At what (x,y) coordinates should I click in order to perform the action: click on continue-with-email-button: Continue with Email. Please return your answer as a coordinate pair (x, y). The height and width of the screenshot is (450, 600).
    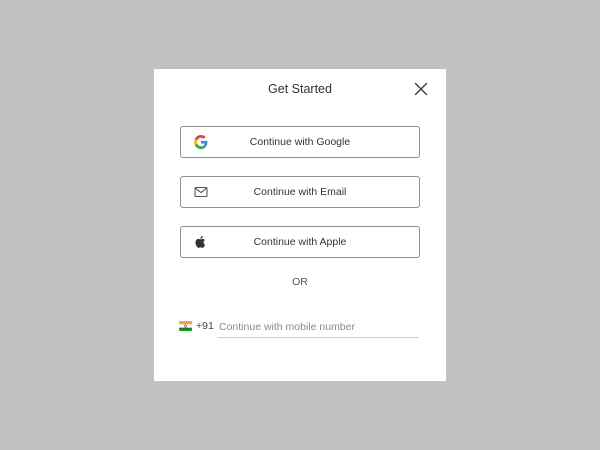
    Looking at the image, I should click on (300, 192).